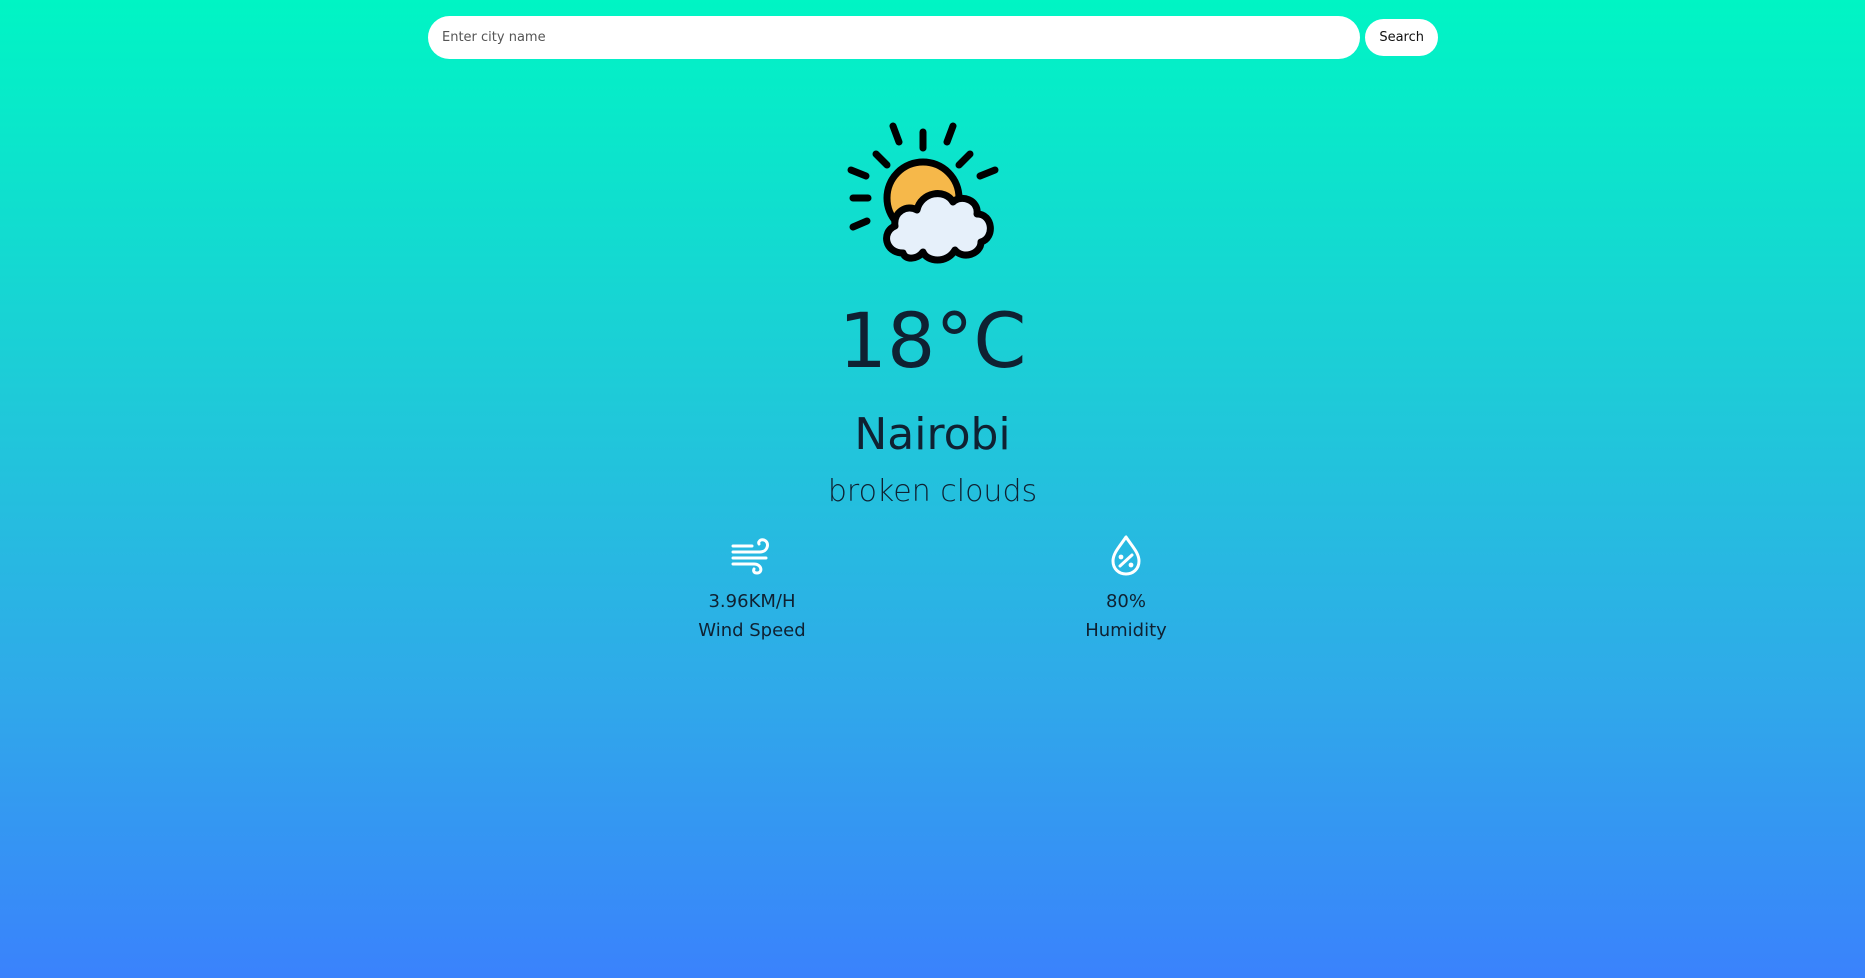 The image size is (1865, 978). What do you see at coordinates (1125, 601) in the screenshot?
I see `humidity-value: 80%` at bounding box center [1125, 601].